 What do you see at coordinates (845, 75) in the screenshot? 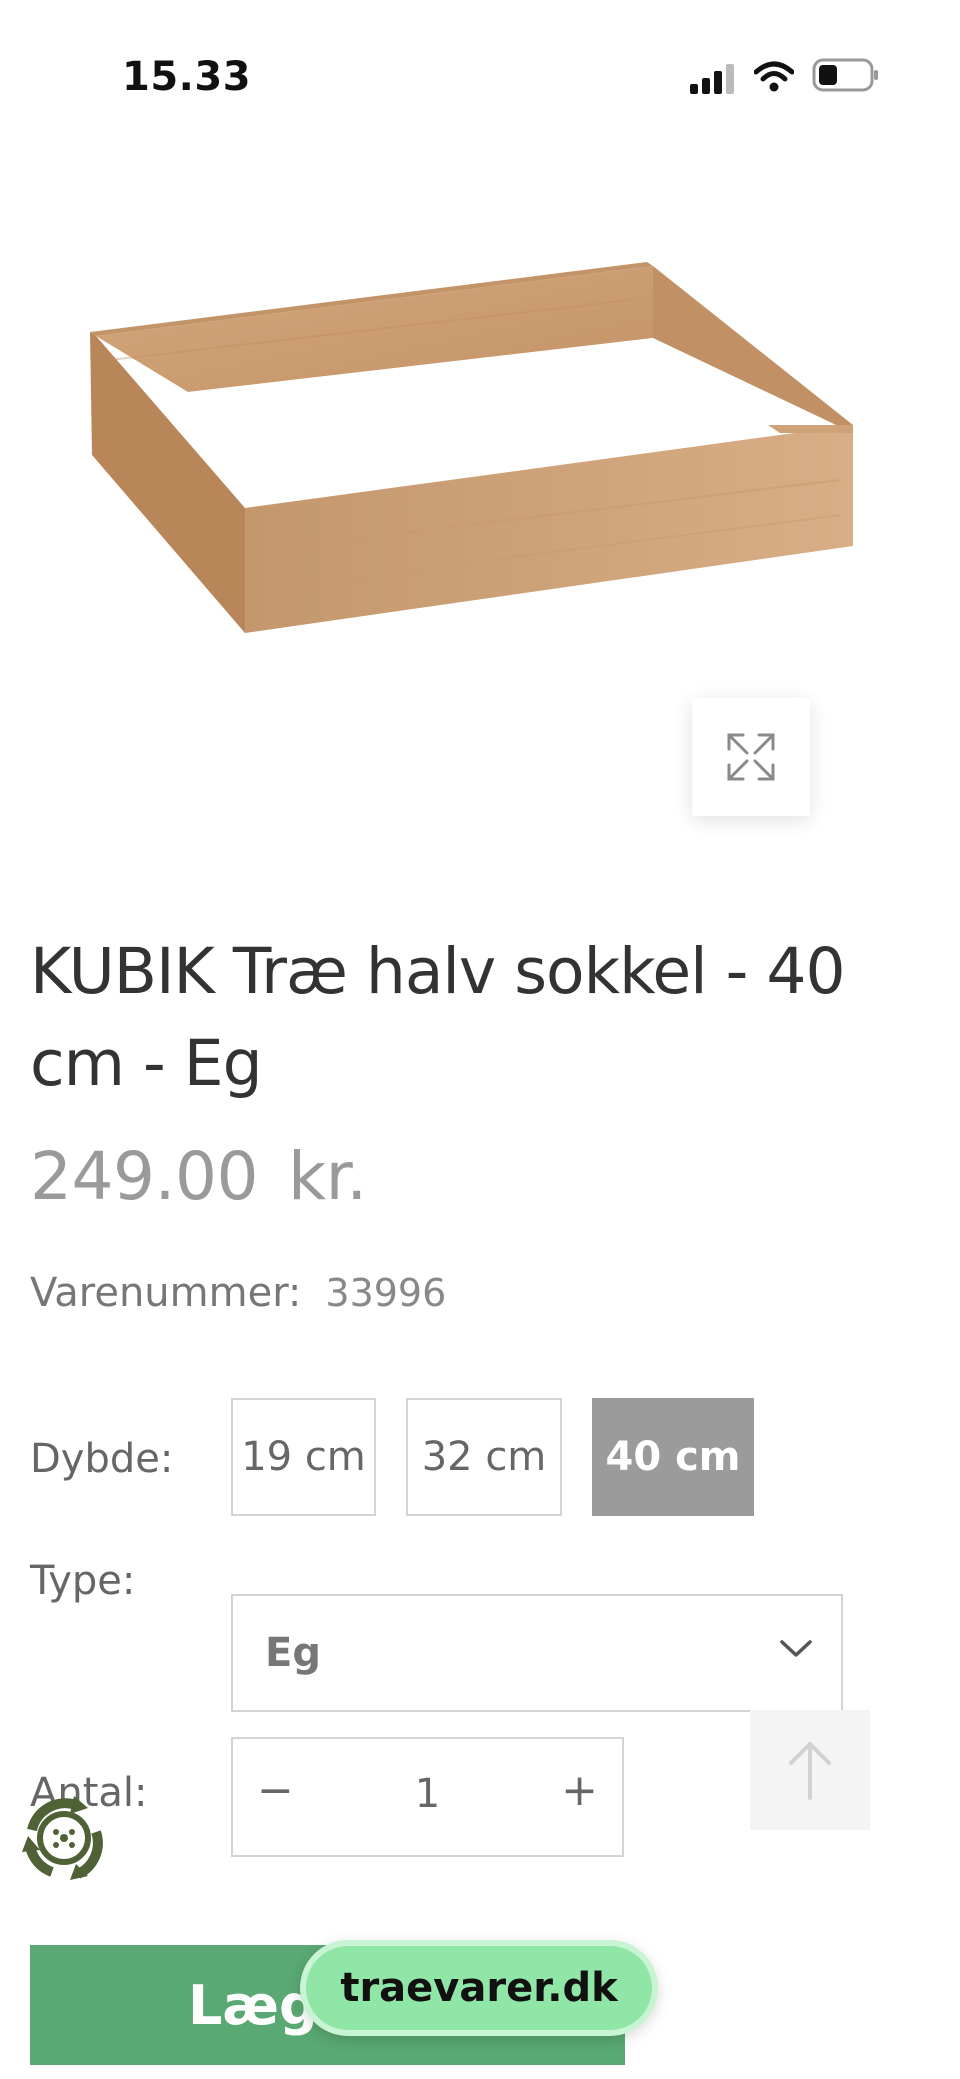
I see `battery-icon` at bounding box center [845, 75].